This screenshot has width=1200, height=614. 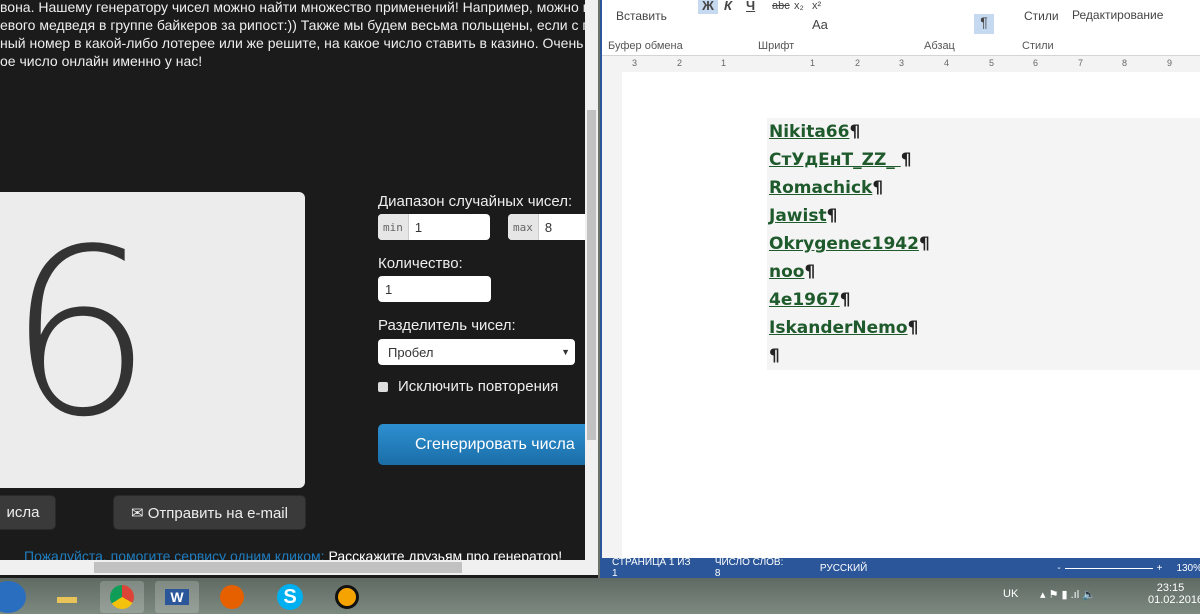 What do you see at coordinates (654, 568) in the screenshot?
I see `page-count: СТРАНИЦА 1 ИЗ 1` at bounding box center [654, 568].